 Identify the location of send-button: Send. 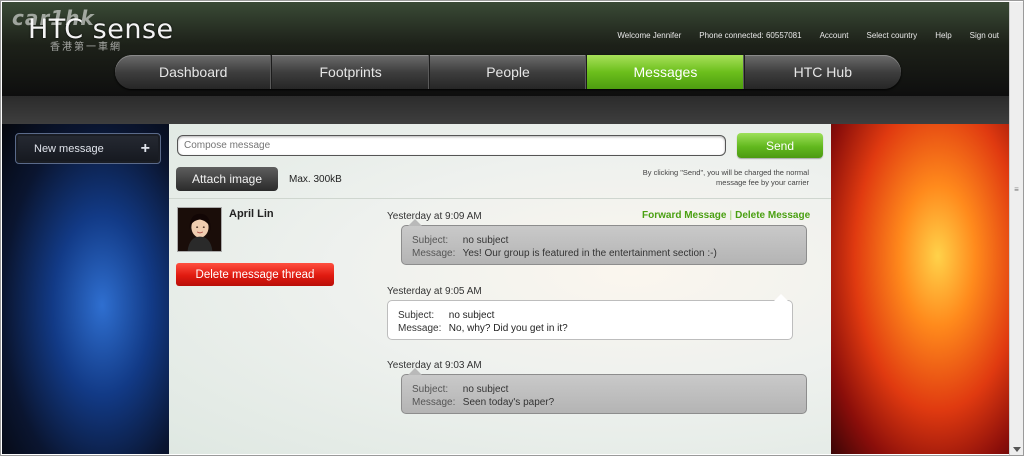
(780, 145).